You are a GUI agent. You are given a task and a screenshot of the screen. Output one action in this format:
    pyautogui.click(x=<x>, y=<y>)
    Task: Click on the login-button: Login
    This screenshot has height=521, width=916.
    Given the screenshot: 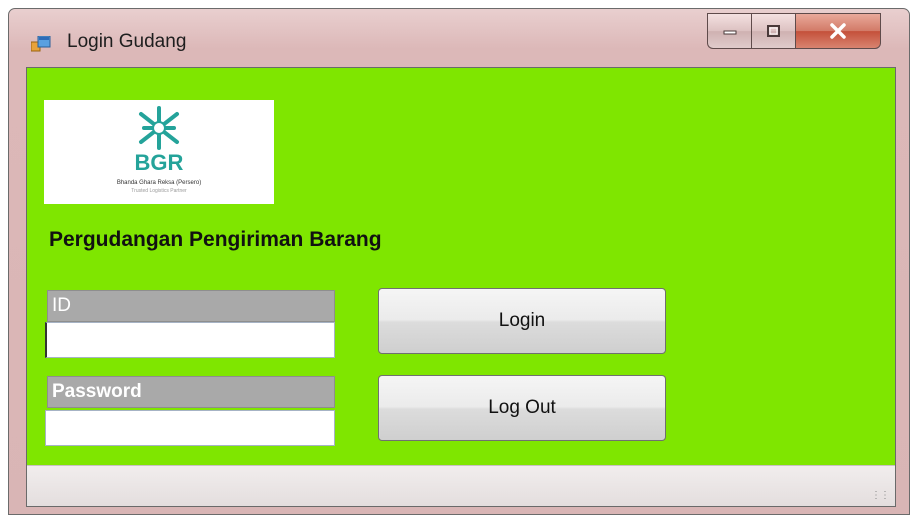 What is the action you would take?
    pyautogui.click(x=522, y=321)
    